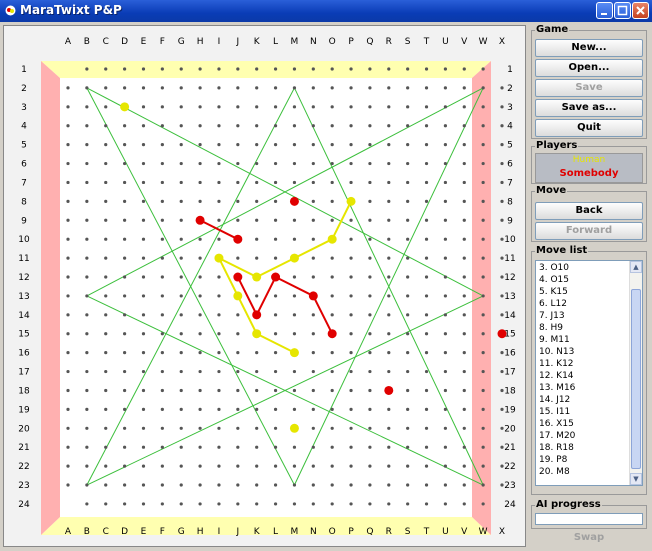  What do you see at coordinates (590, 364) in the screenshot?
I see `move-list-item: 11. K12` at bounding box center [590, 364].